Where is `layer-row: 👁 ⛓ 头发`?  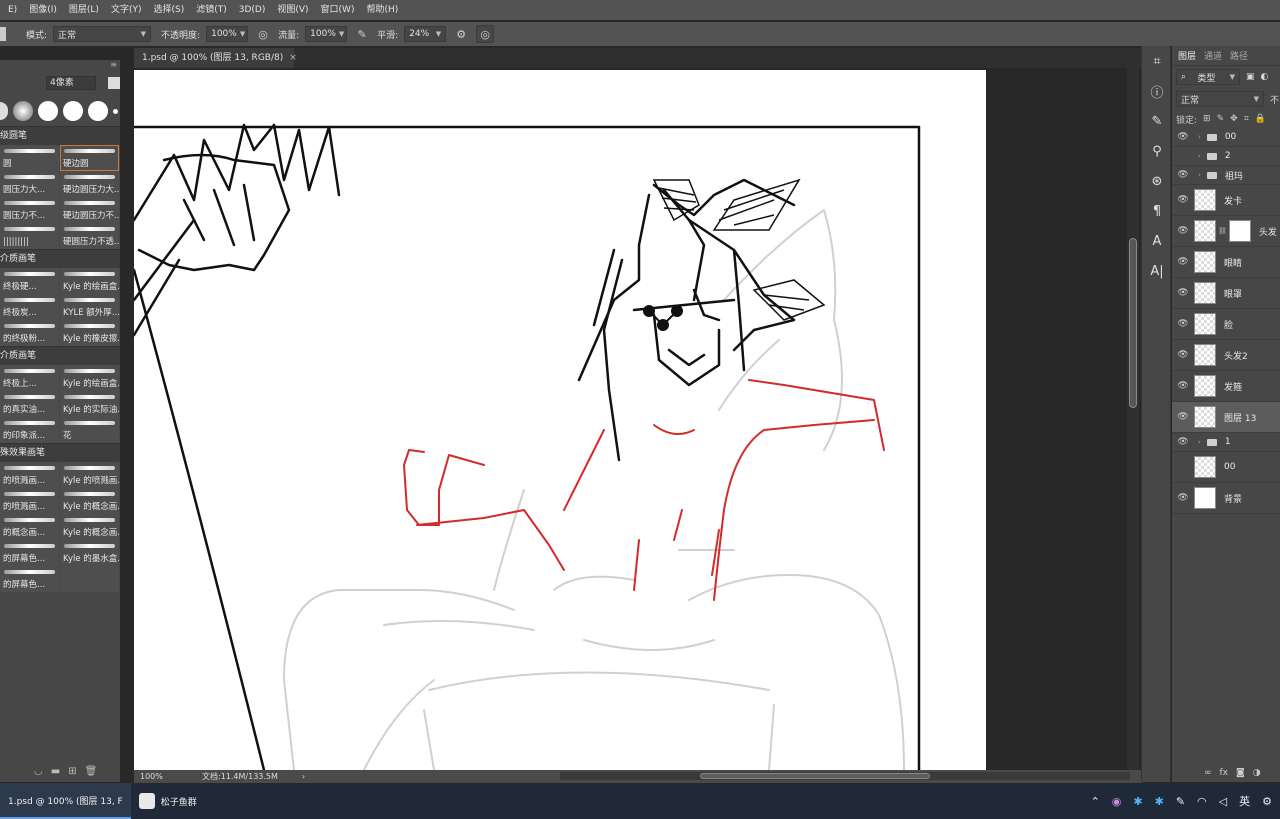 layer-row: 👁 ⛓ 头发 is located at coordinates (1226, 231).